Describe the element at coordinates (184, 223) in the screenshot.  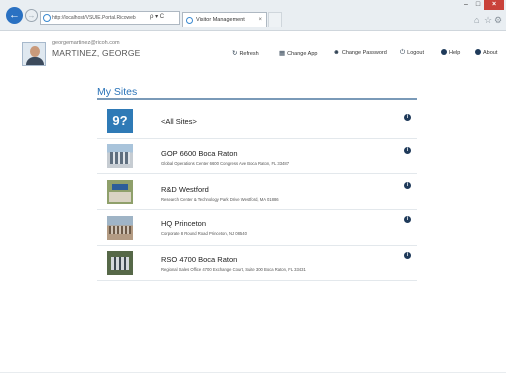
I see `site-name: HQ Princeton` at that location.